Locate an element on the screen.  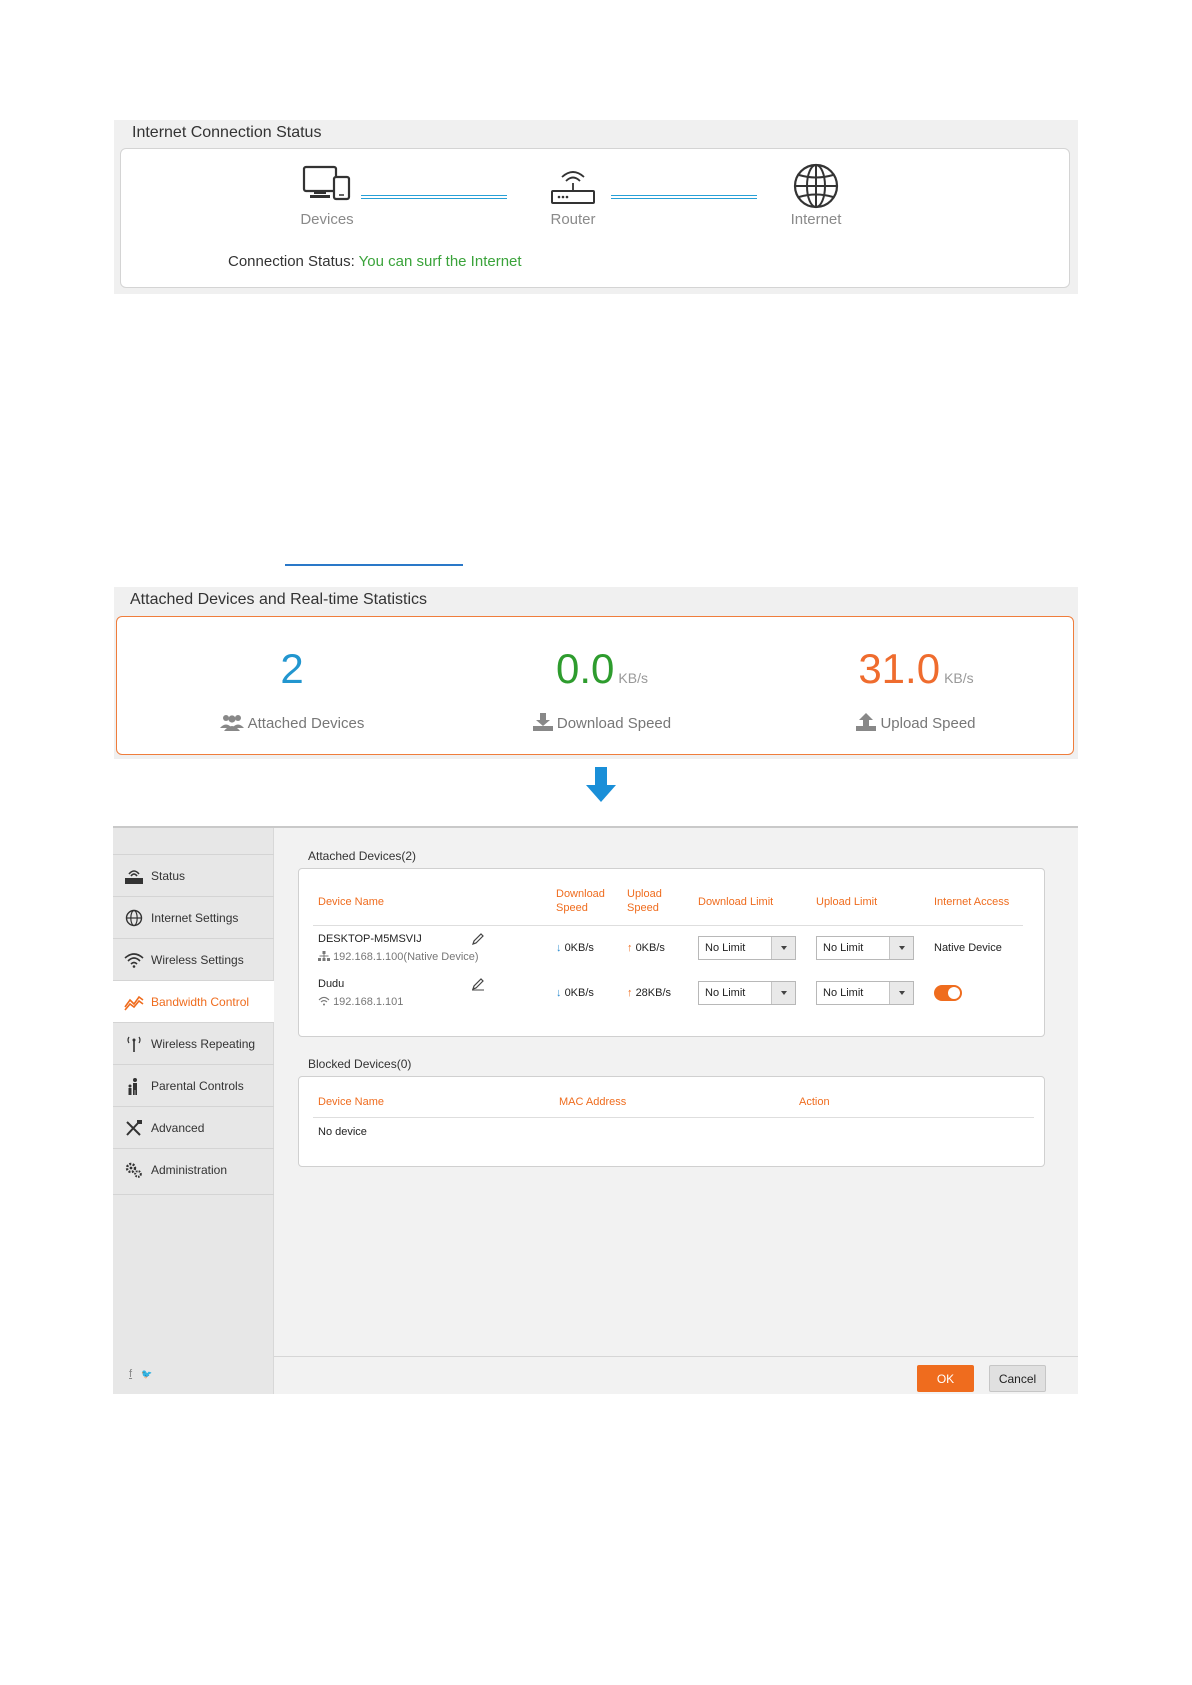
upload-speed-cell: ↑ 28KB/s is located at coordinates (649, 993).